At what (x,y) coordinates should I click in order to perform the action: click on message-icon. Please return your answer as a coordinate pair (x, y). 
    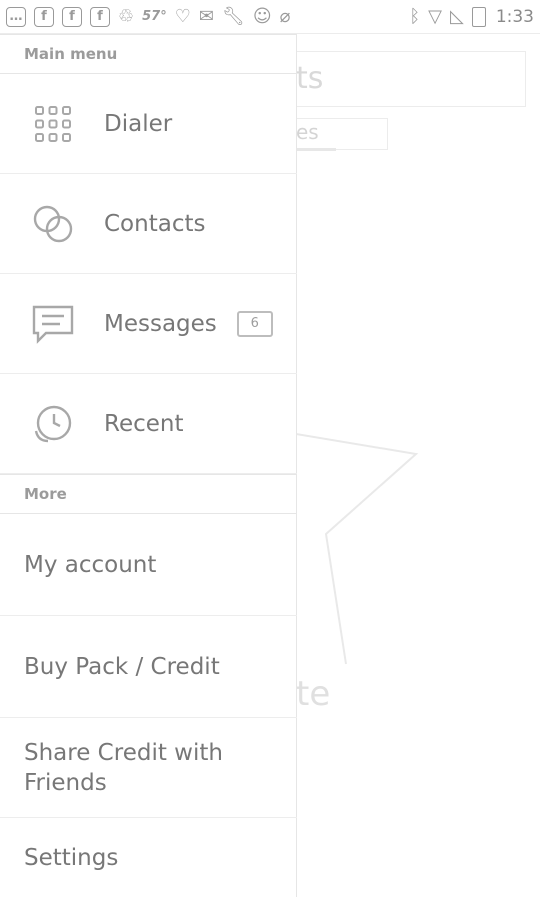
    Looking at the image, I should click on (53, 324).